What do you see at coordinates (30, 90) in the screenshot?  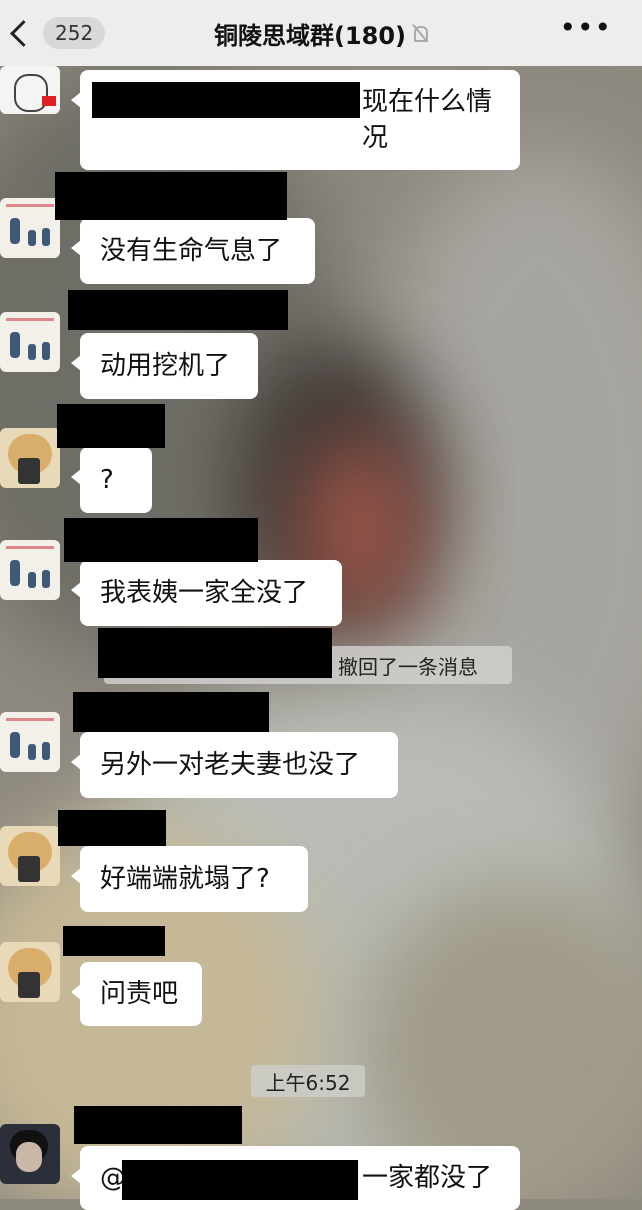 I see `sketch-avatar` at bounding box center [30, 90].